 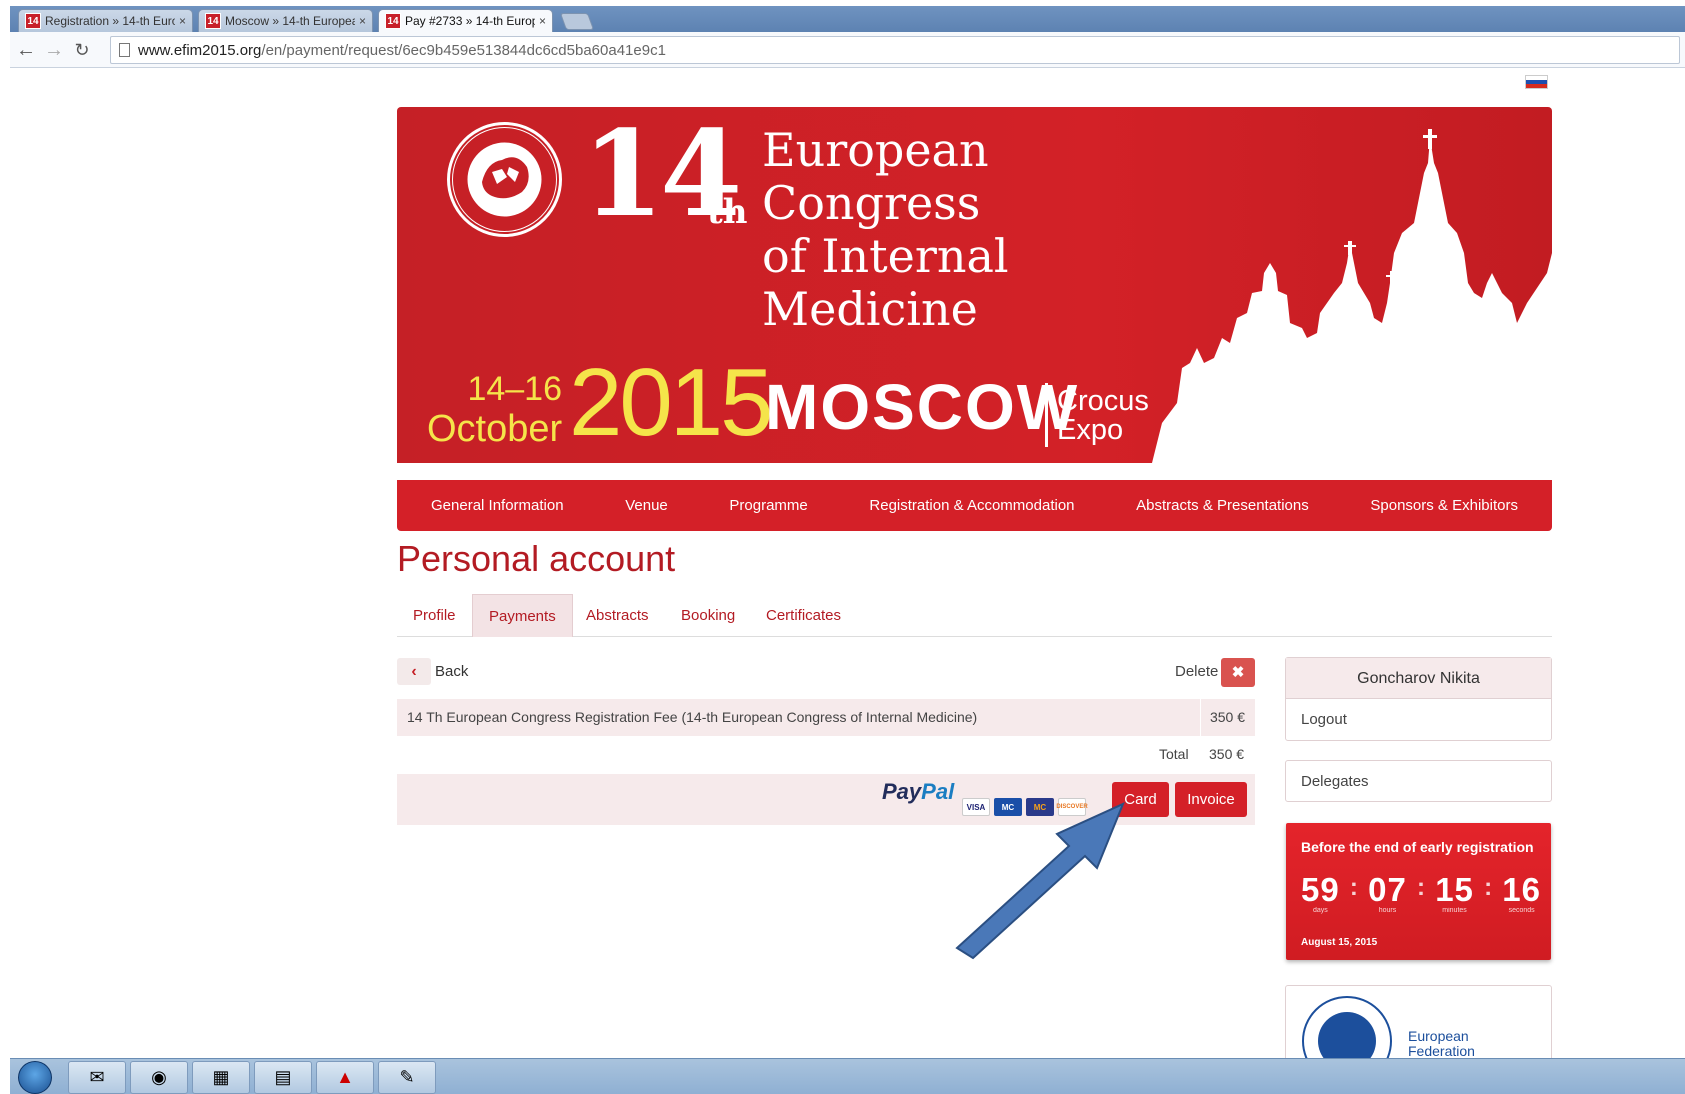 I want to click on user-panel: Goncharov Nikita Logout, so click(x=1418, y=699).